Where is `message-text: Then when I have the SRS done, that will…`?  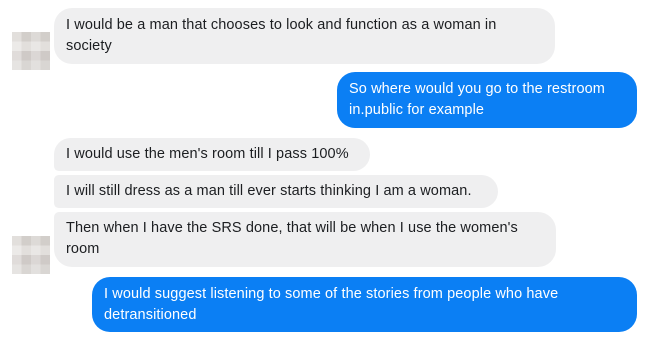
message-text: Then when I have the SRS done, that will… is located at coordinates (292, 238).